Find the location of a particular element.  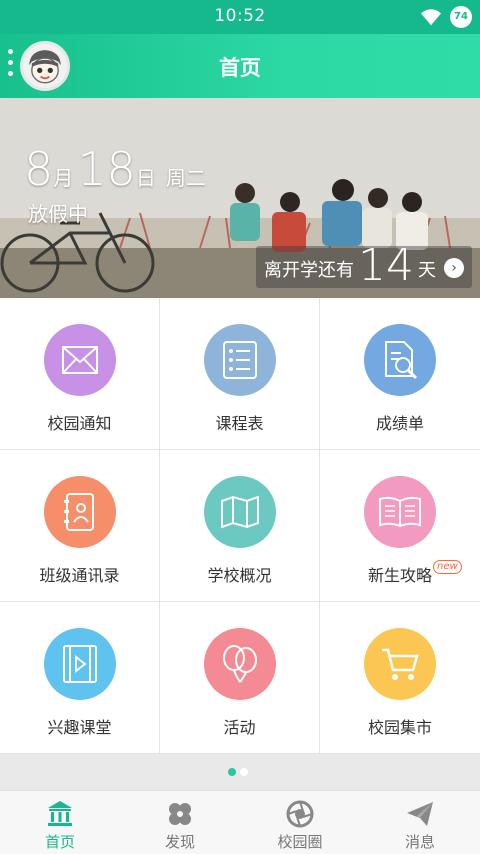

clover-icon is located at coordinates (180, 814).